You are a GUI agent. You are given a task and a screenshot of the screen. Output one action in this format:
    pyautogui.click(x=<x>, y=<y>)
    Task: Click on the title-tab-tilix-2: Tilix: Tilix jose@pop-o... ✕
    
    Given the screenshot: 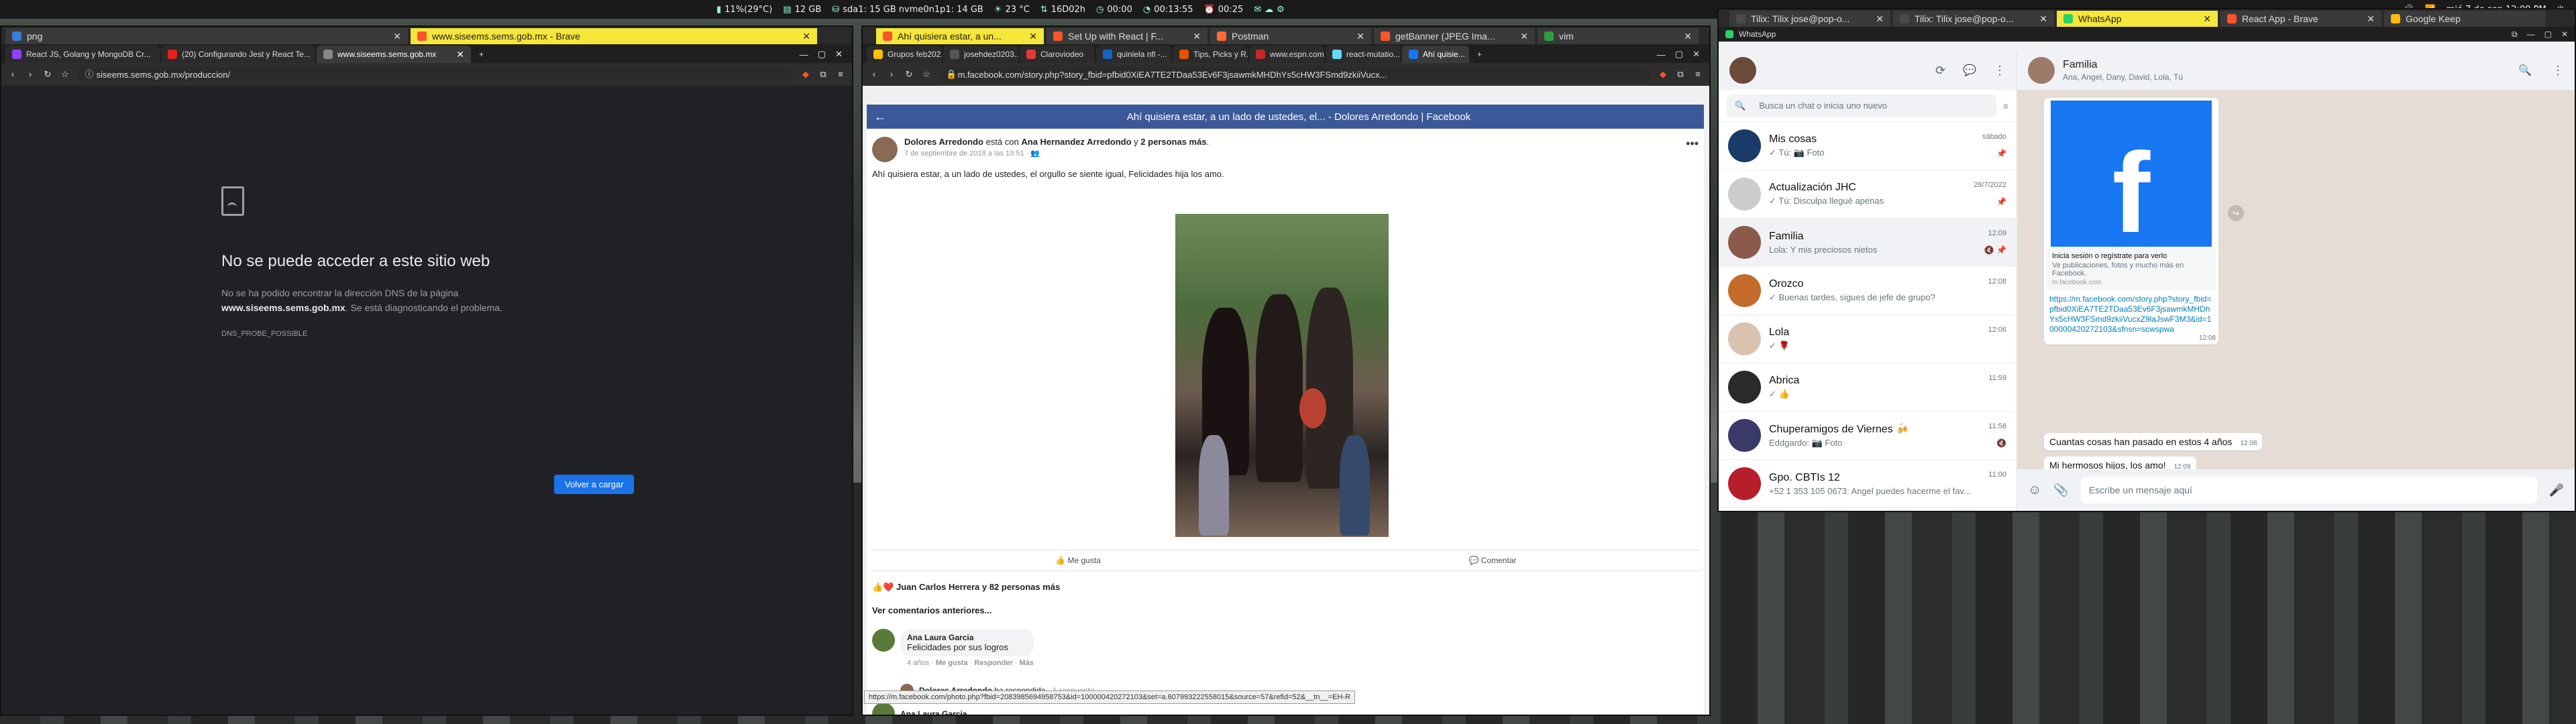 What is the action you would take?
    pyautogui.click(x=1973, y=19)
    